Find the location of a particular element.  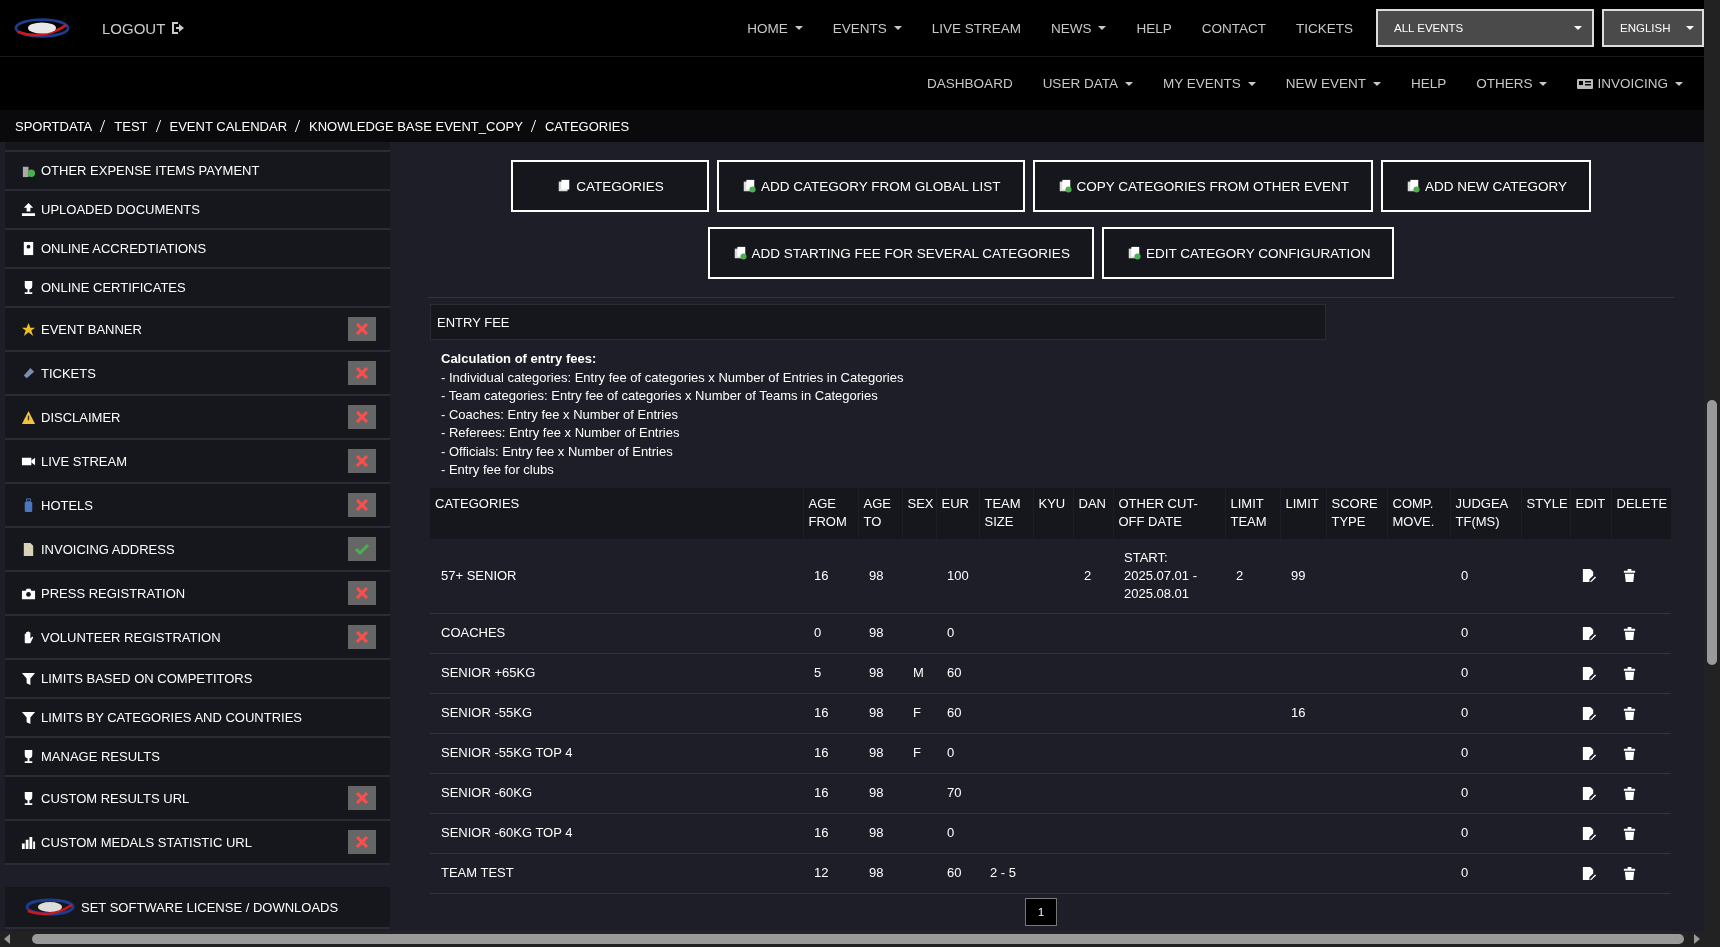

breadcrumb-link: KNOWLEDGE BASE EVENT_COPY is located at coordinates (416, 126).